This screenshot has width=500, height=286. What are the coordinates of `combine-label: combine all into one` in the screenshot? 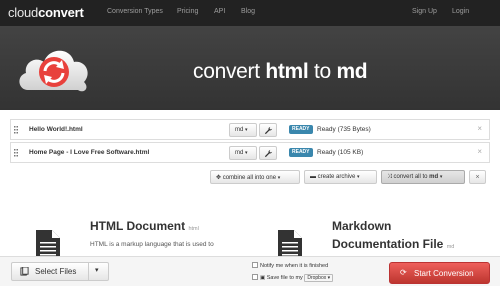 It's located at (249, 178).